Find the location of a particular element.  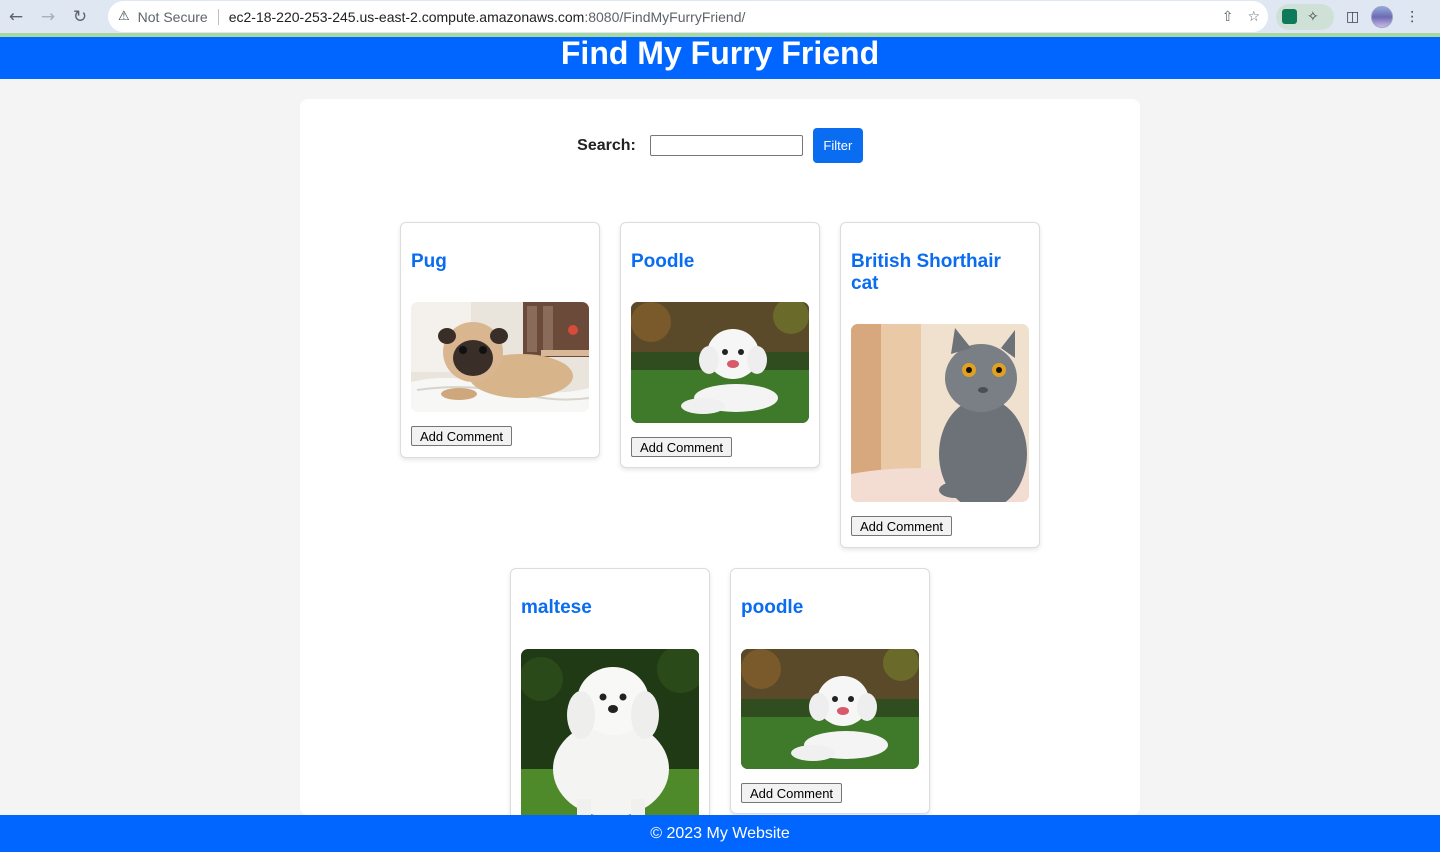

pug-photo is located at coordinates (500, 357).